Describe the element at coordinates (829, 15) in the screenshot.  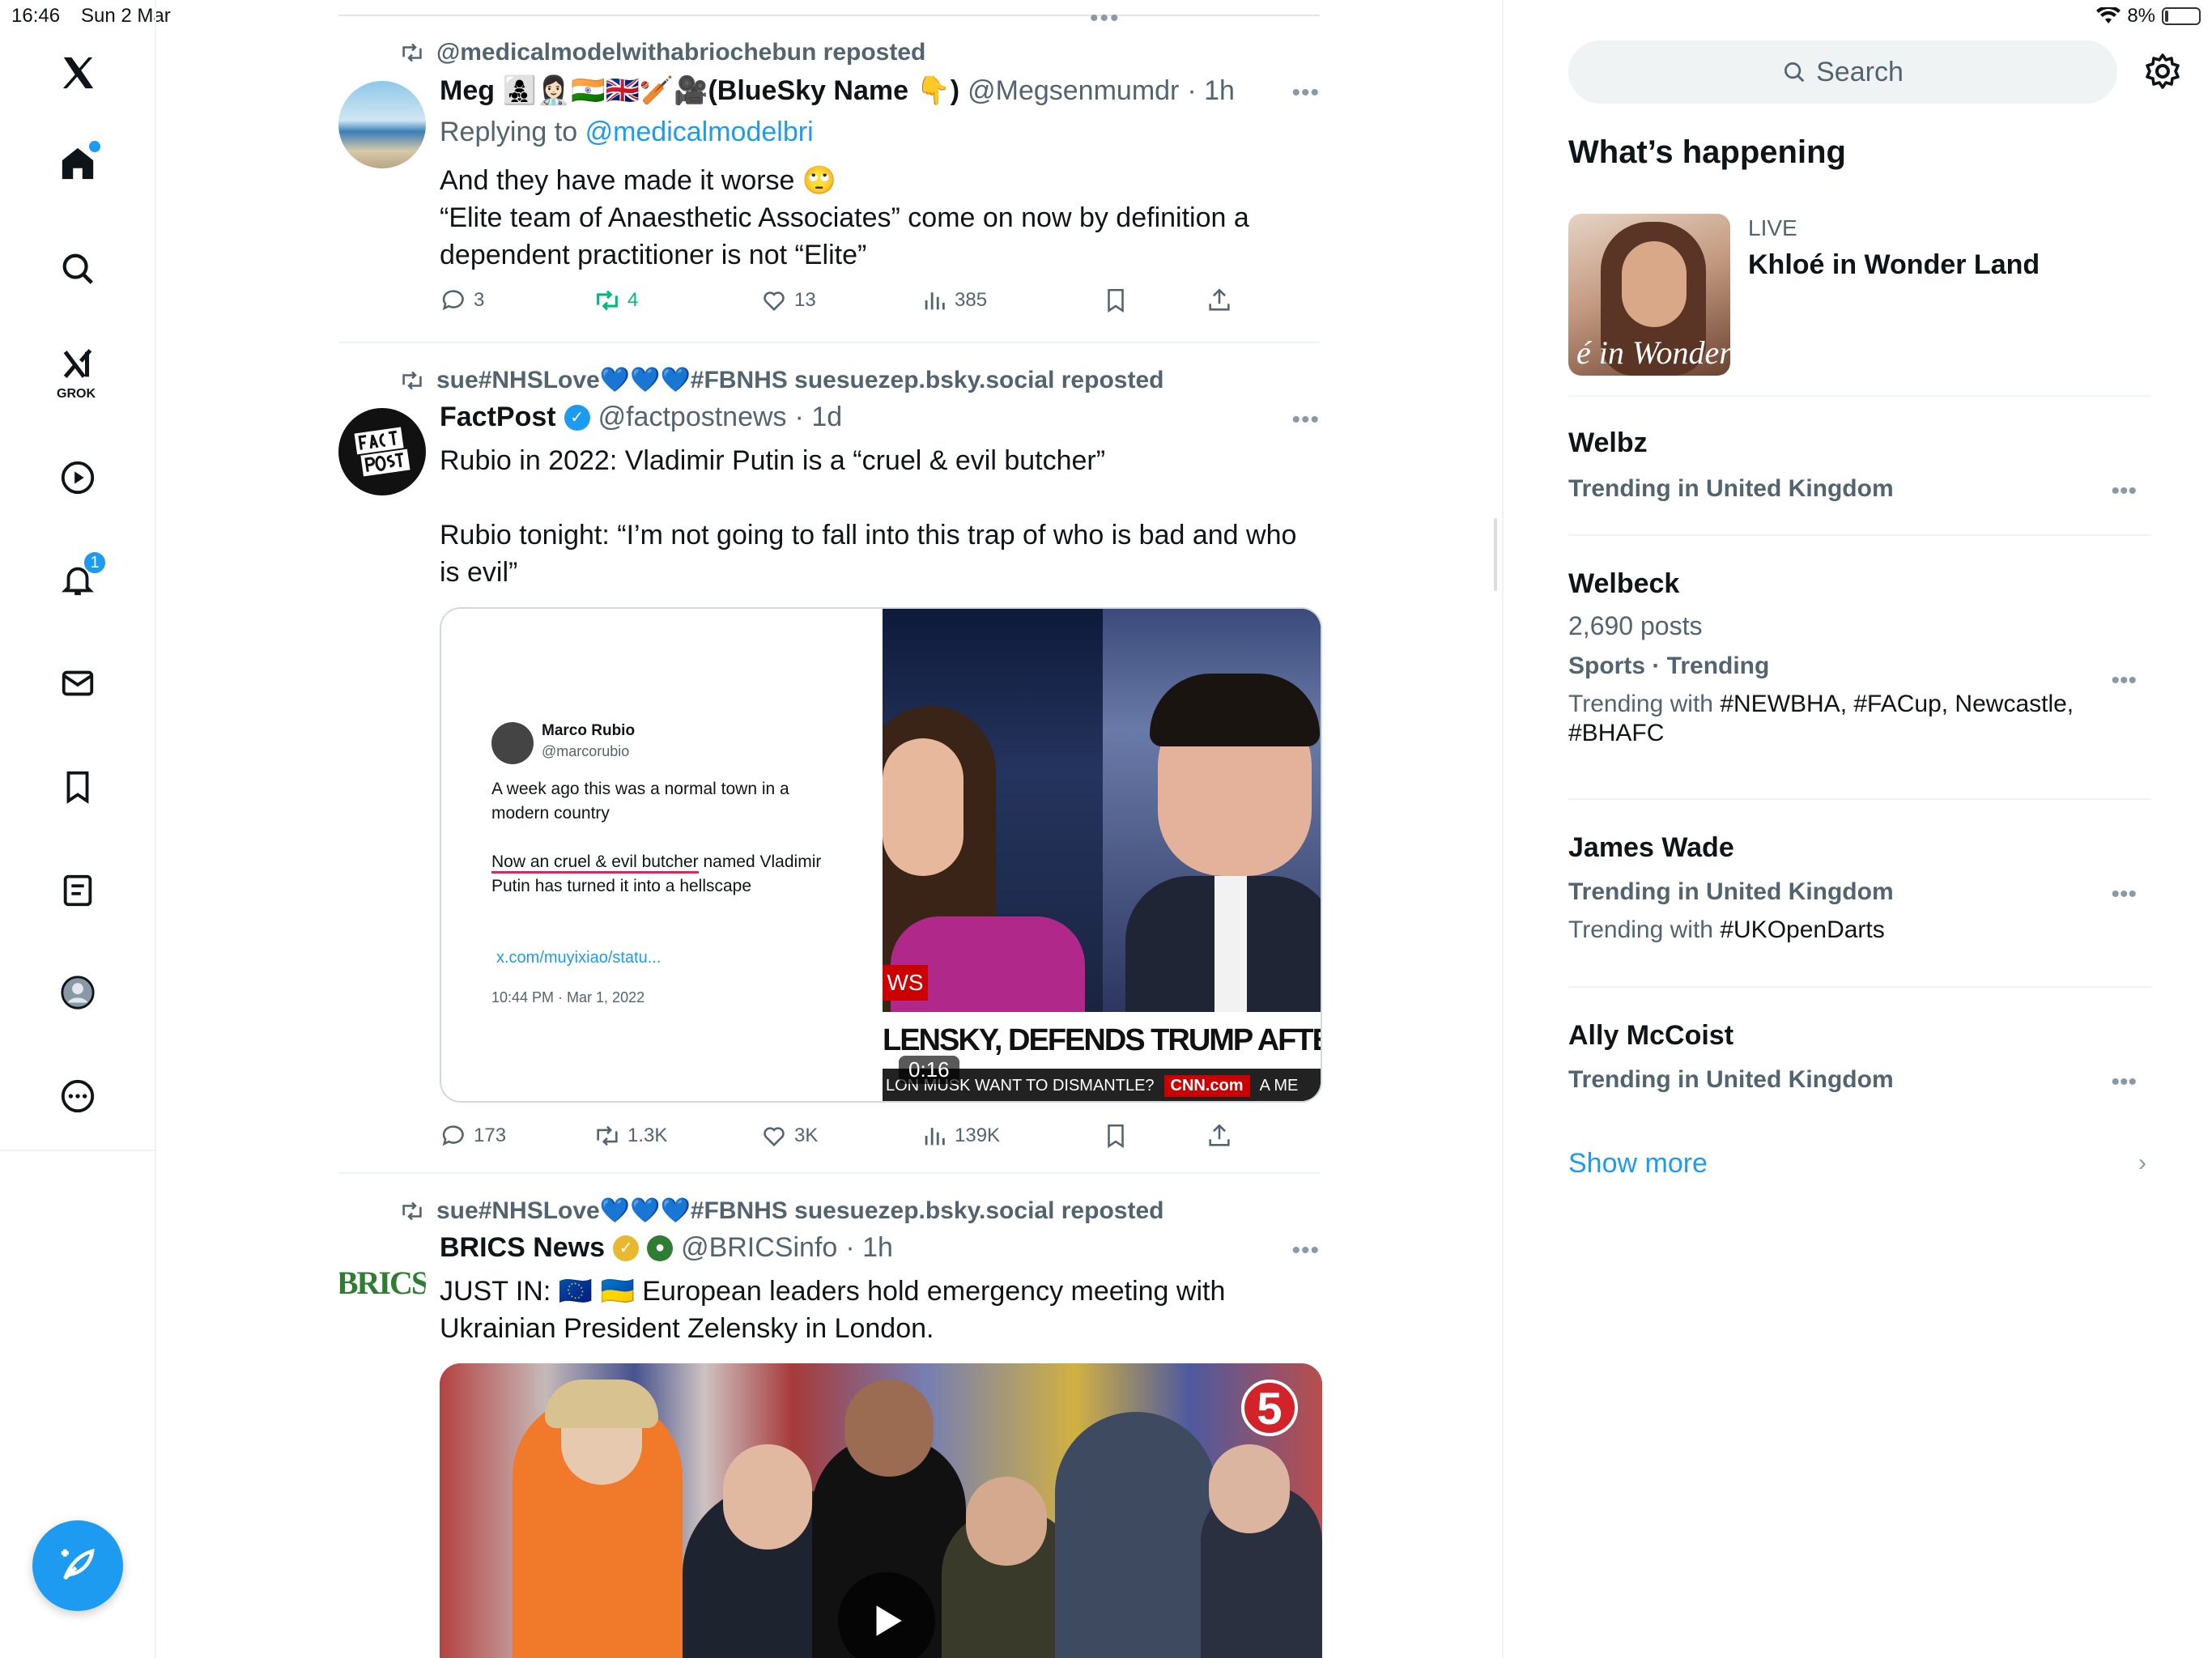
I see `feed-top-divider` at that location.